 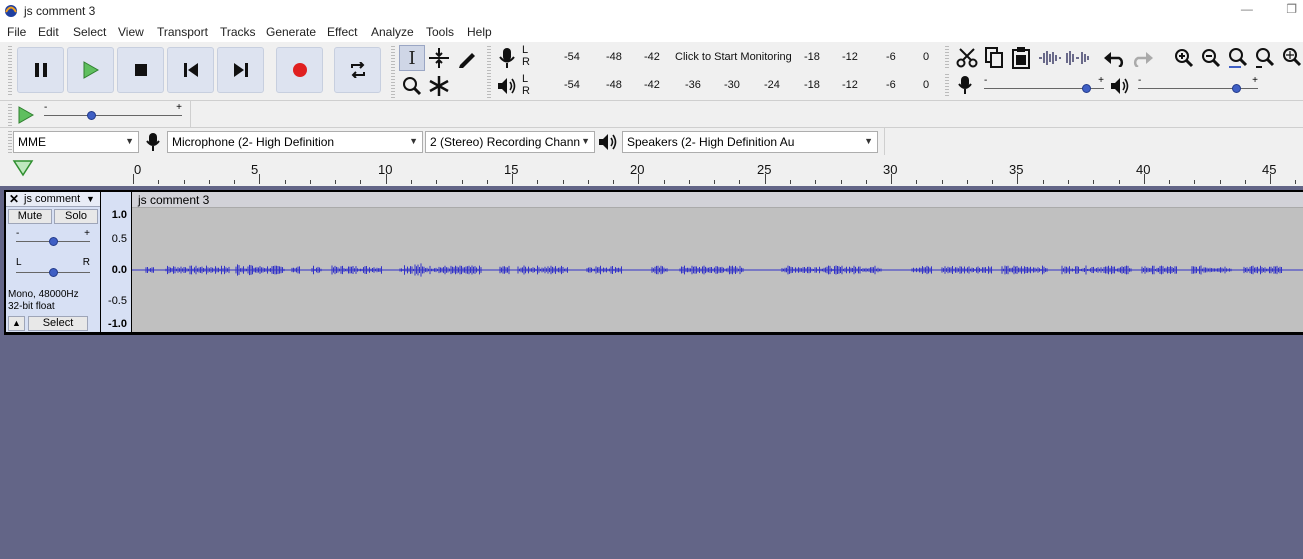 What do you see at coordinates (10, 71) in the screenshot?
I see `transport-toolbar-grip` at bounding box center [10, 71].